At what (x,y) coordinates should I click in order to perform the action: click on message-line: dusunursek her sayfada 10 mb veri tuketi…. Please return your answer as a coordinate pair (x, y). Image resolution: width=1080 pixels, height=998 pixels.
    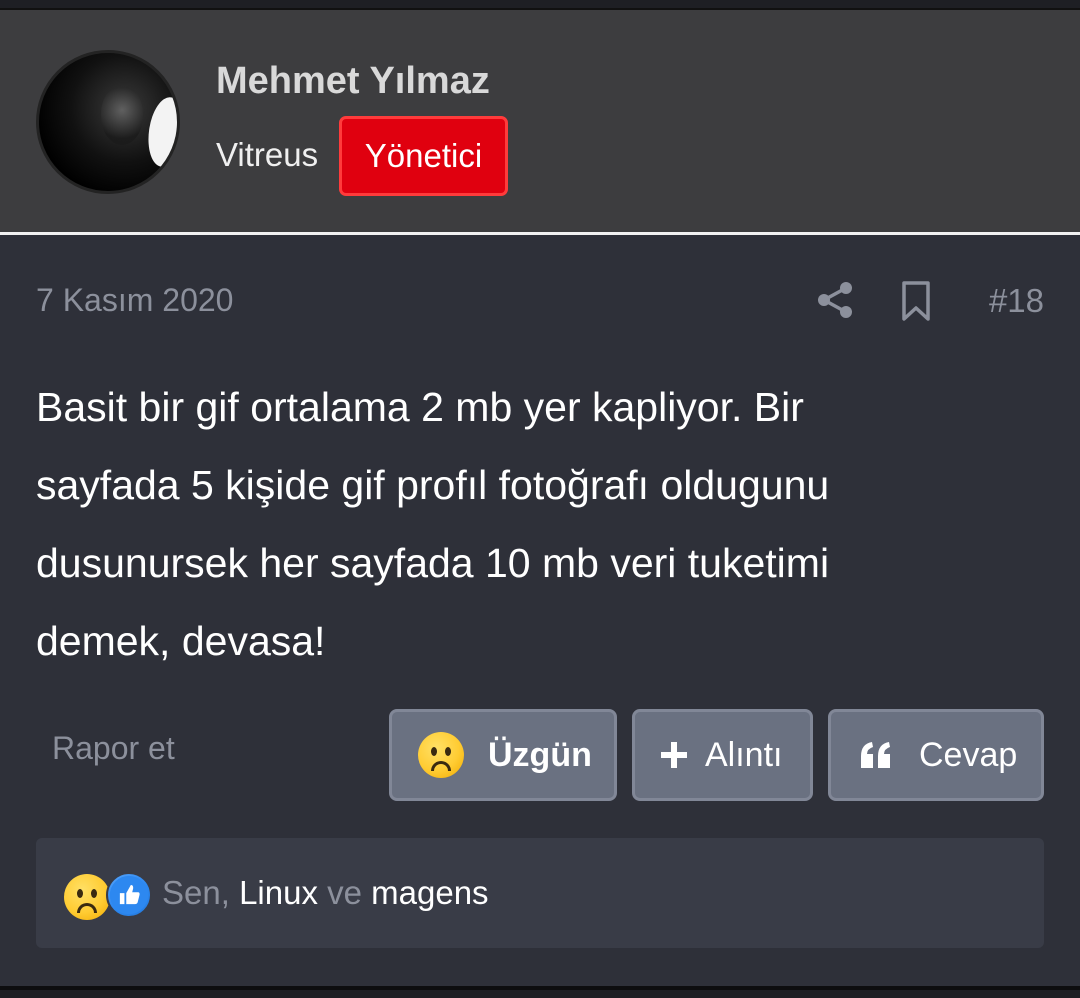
    Looking at the image, I should click on (433, 563).